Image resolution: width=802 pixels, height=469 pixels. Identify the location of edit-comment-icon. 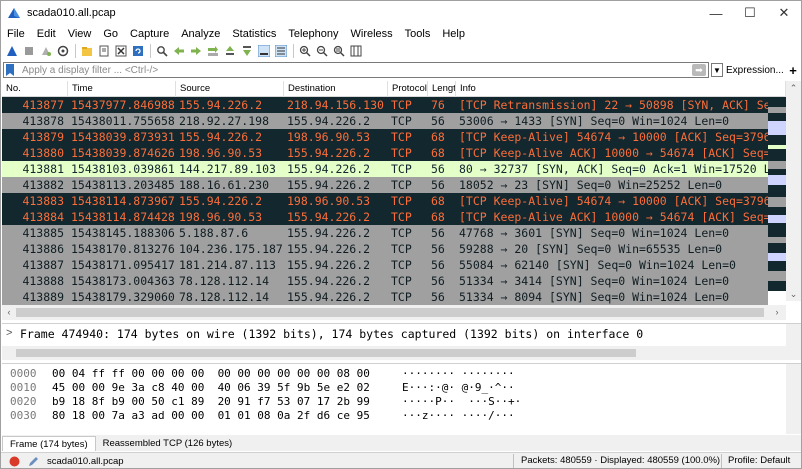
(33, 461).